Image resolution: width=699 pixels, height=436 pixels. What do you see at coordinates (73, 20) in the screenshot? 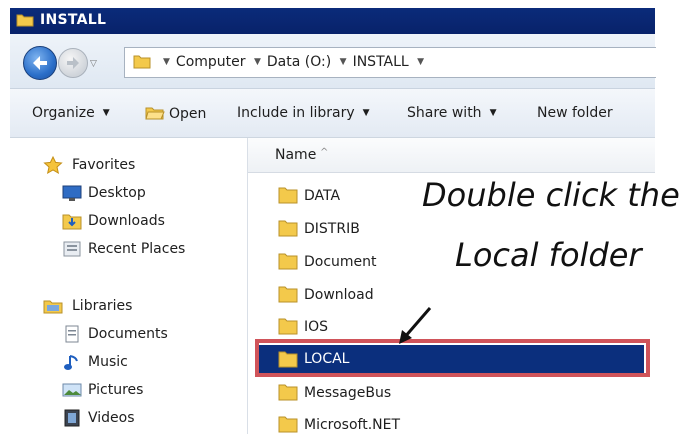
I see `window-title: INSTALL` at bounding box center [73, 20].